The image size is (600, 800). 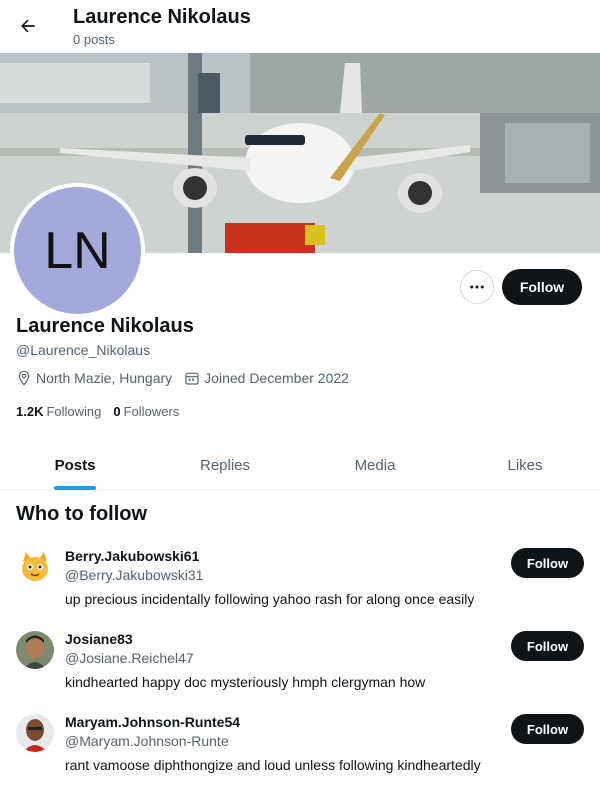 I want to click on header-title: Laurence Nikolaus, so click(x=162, y=17).